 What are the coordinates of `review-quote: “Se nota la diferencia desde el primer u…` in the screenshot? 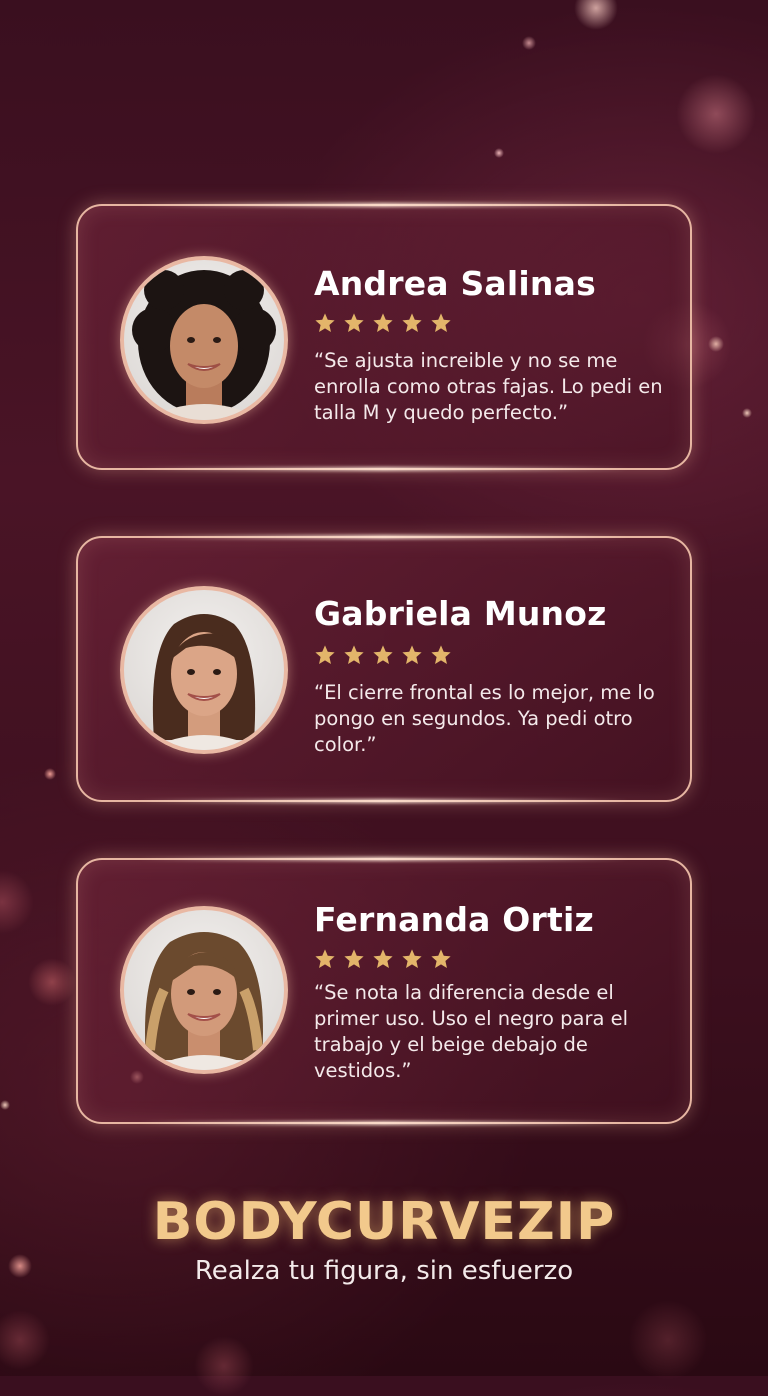 It's located at (471, 1031).